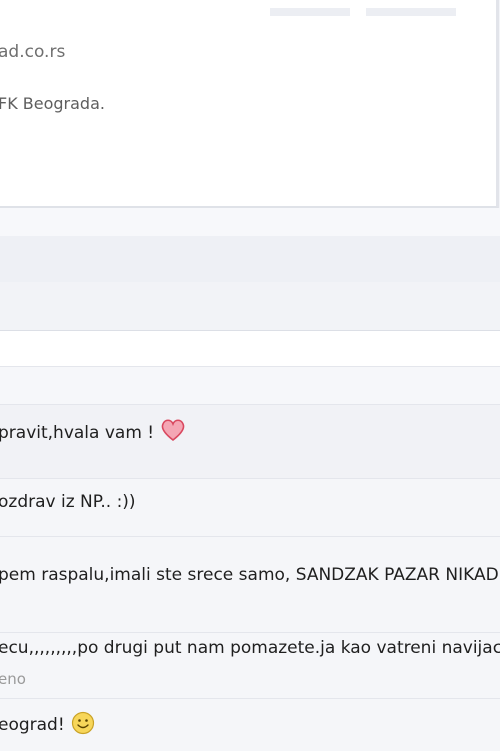 The width and height of the screenshot is (500, 751). What do you see at coordinates (380, 12) in the screenshot?
I see `faint-header-text` at bounding box center [380, 12].